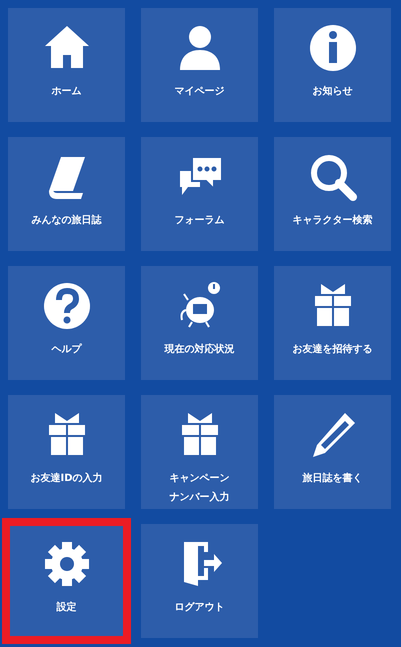 The image size is (401, 647). What do you see at coordinates (199, 581) in the screenshot?
I see `menu-tile: ログアウト` at bounding box center [199, 581].